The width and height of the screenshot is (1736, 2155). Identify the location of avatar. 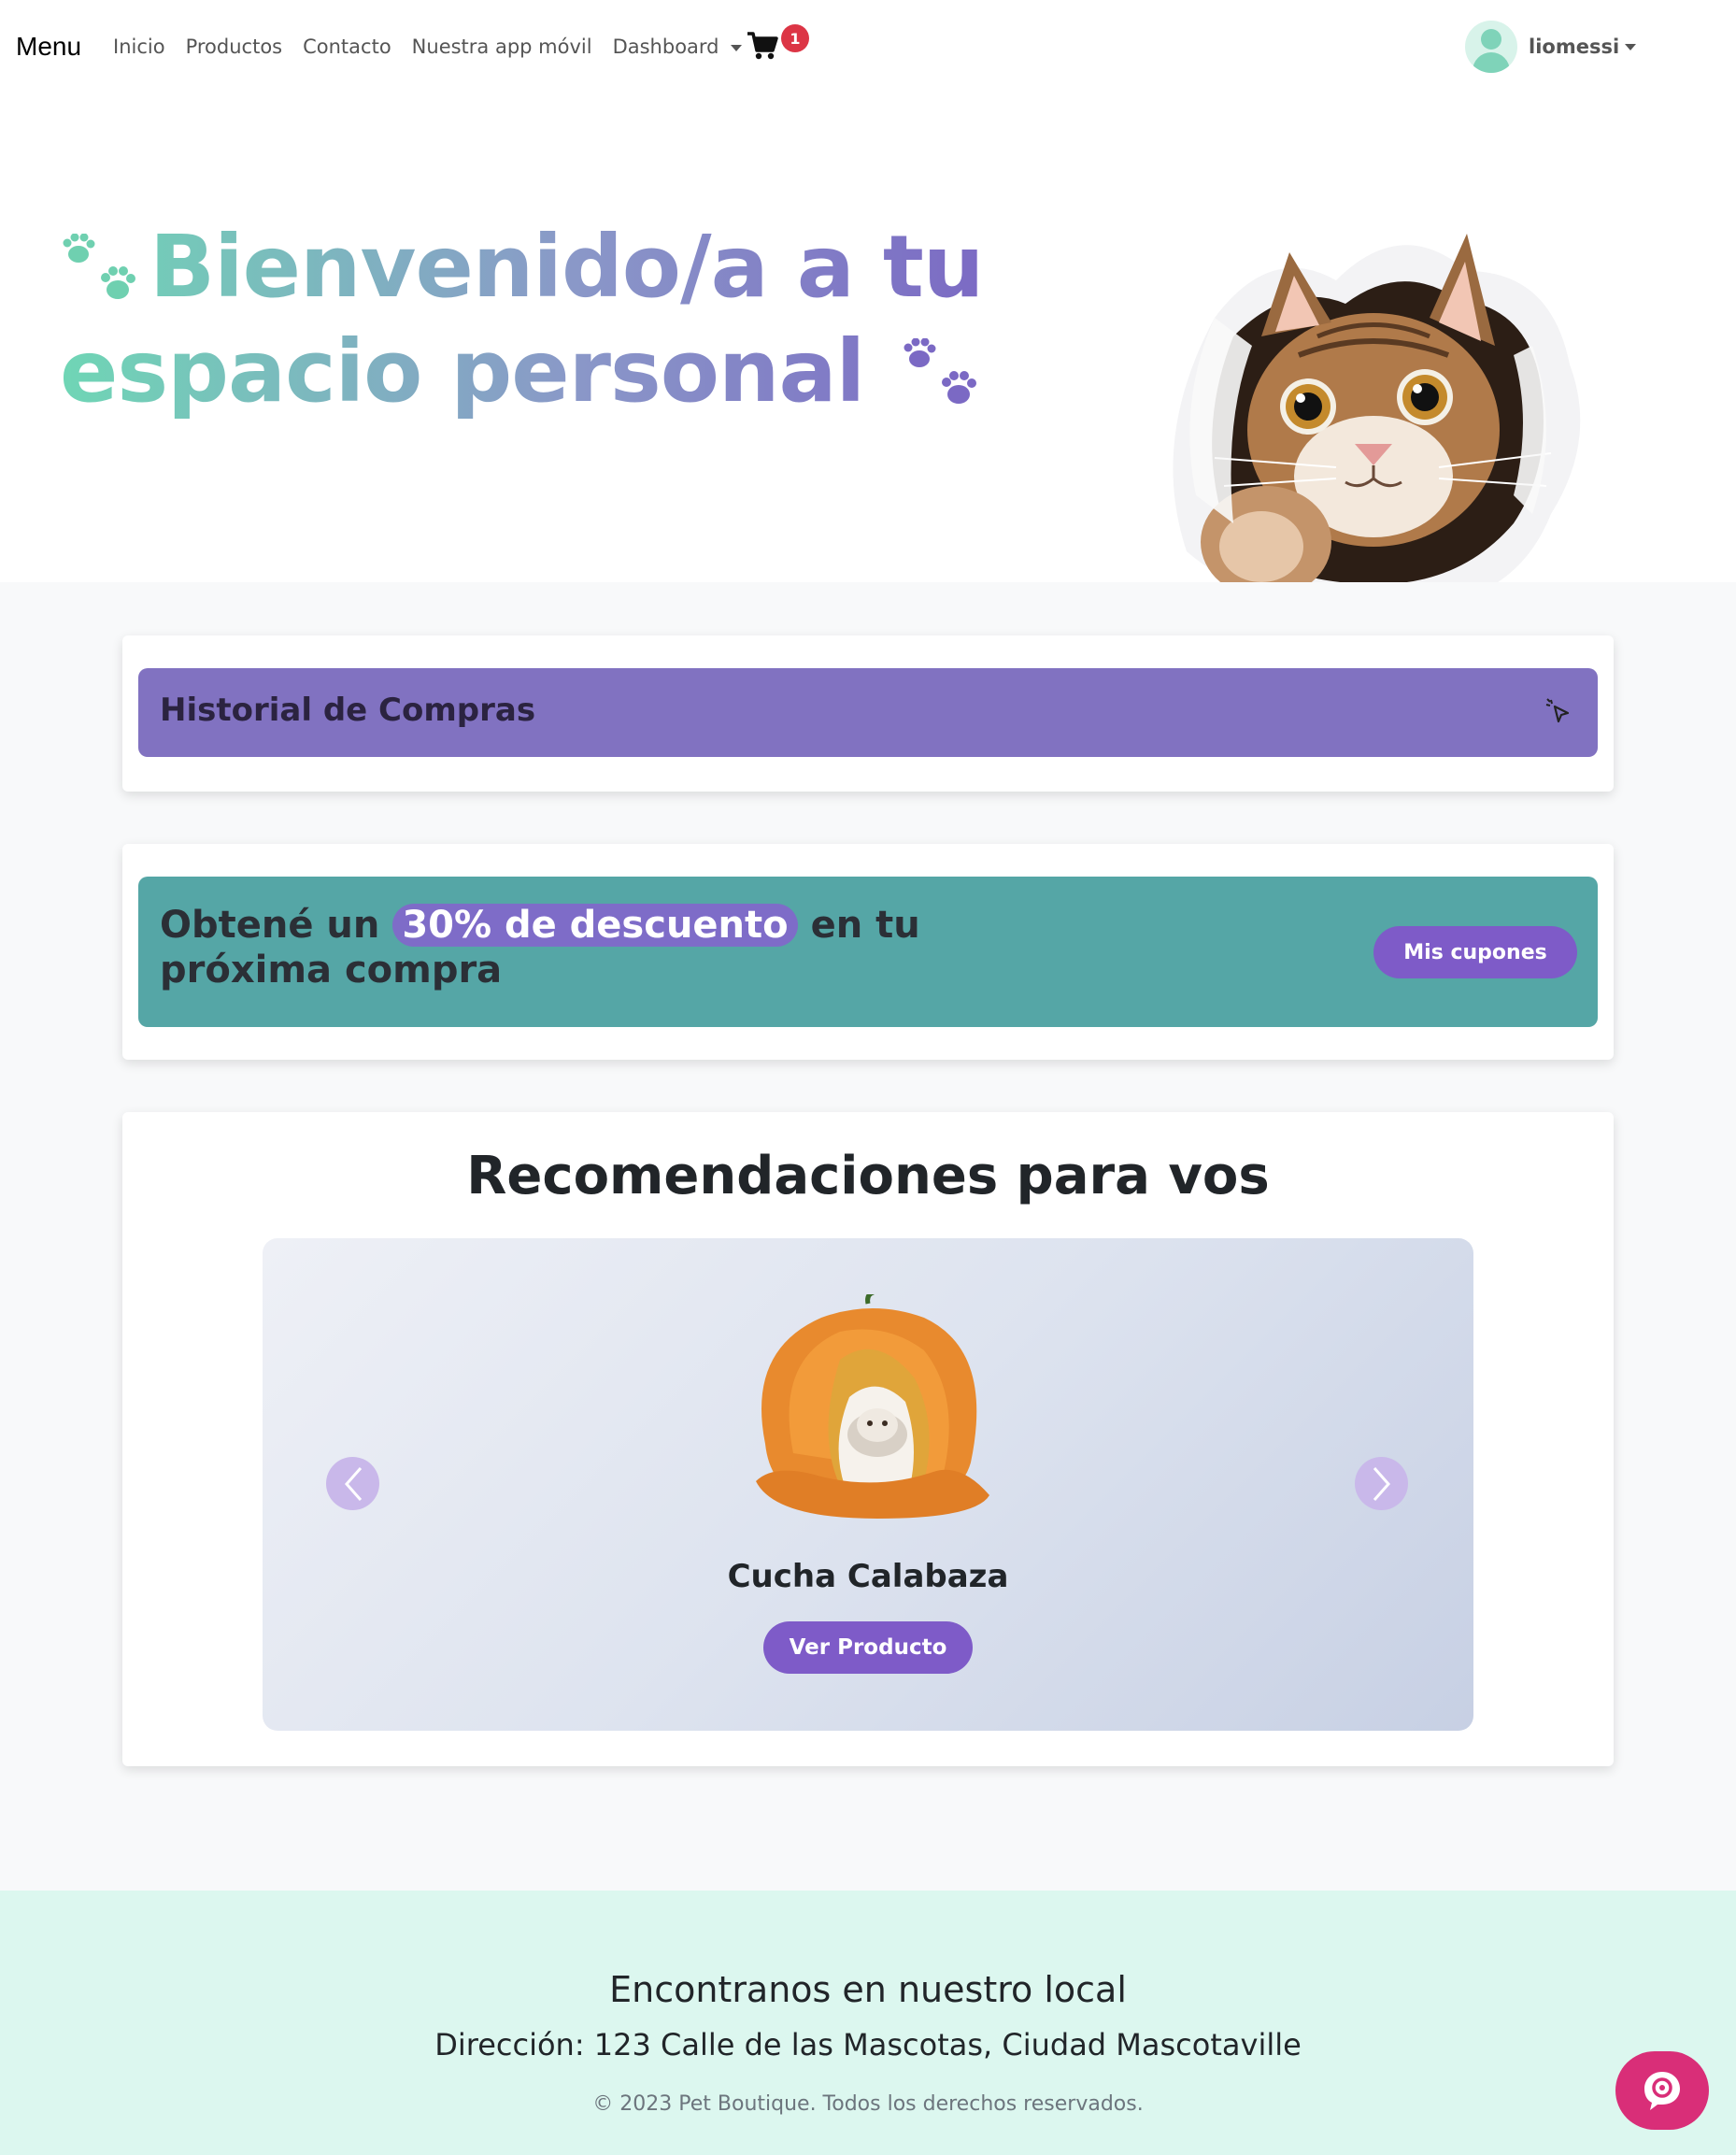
(1491, 47).